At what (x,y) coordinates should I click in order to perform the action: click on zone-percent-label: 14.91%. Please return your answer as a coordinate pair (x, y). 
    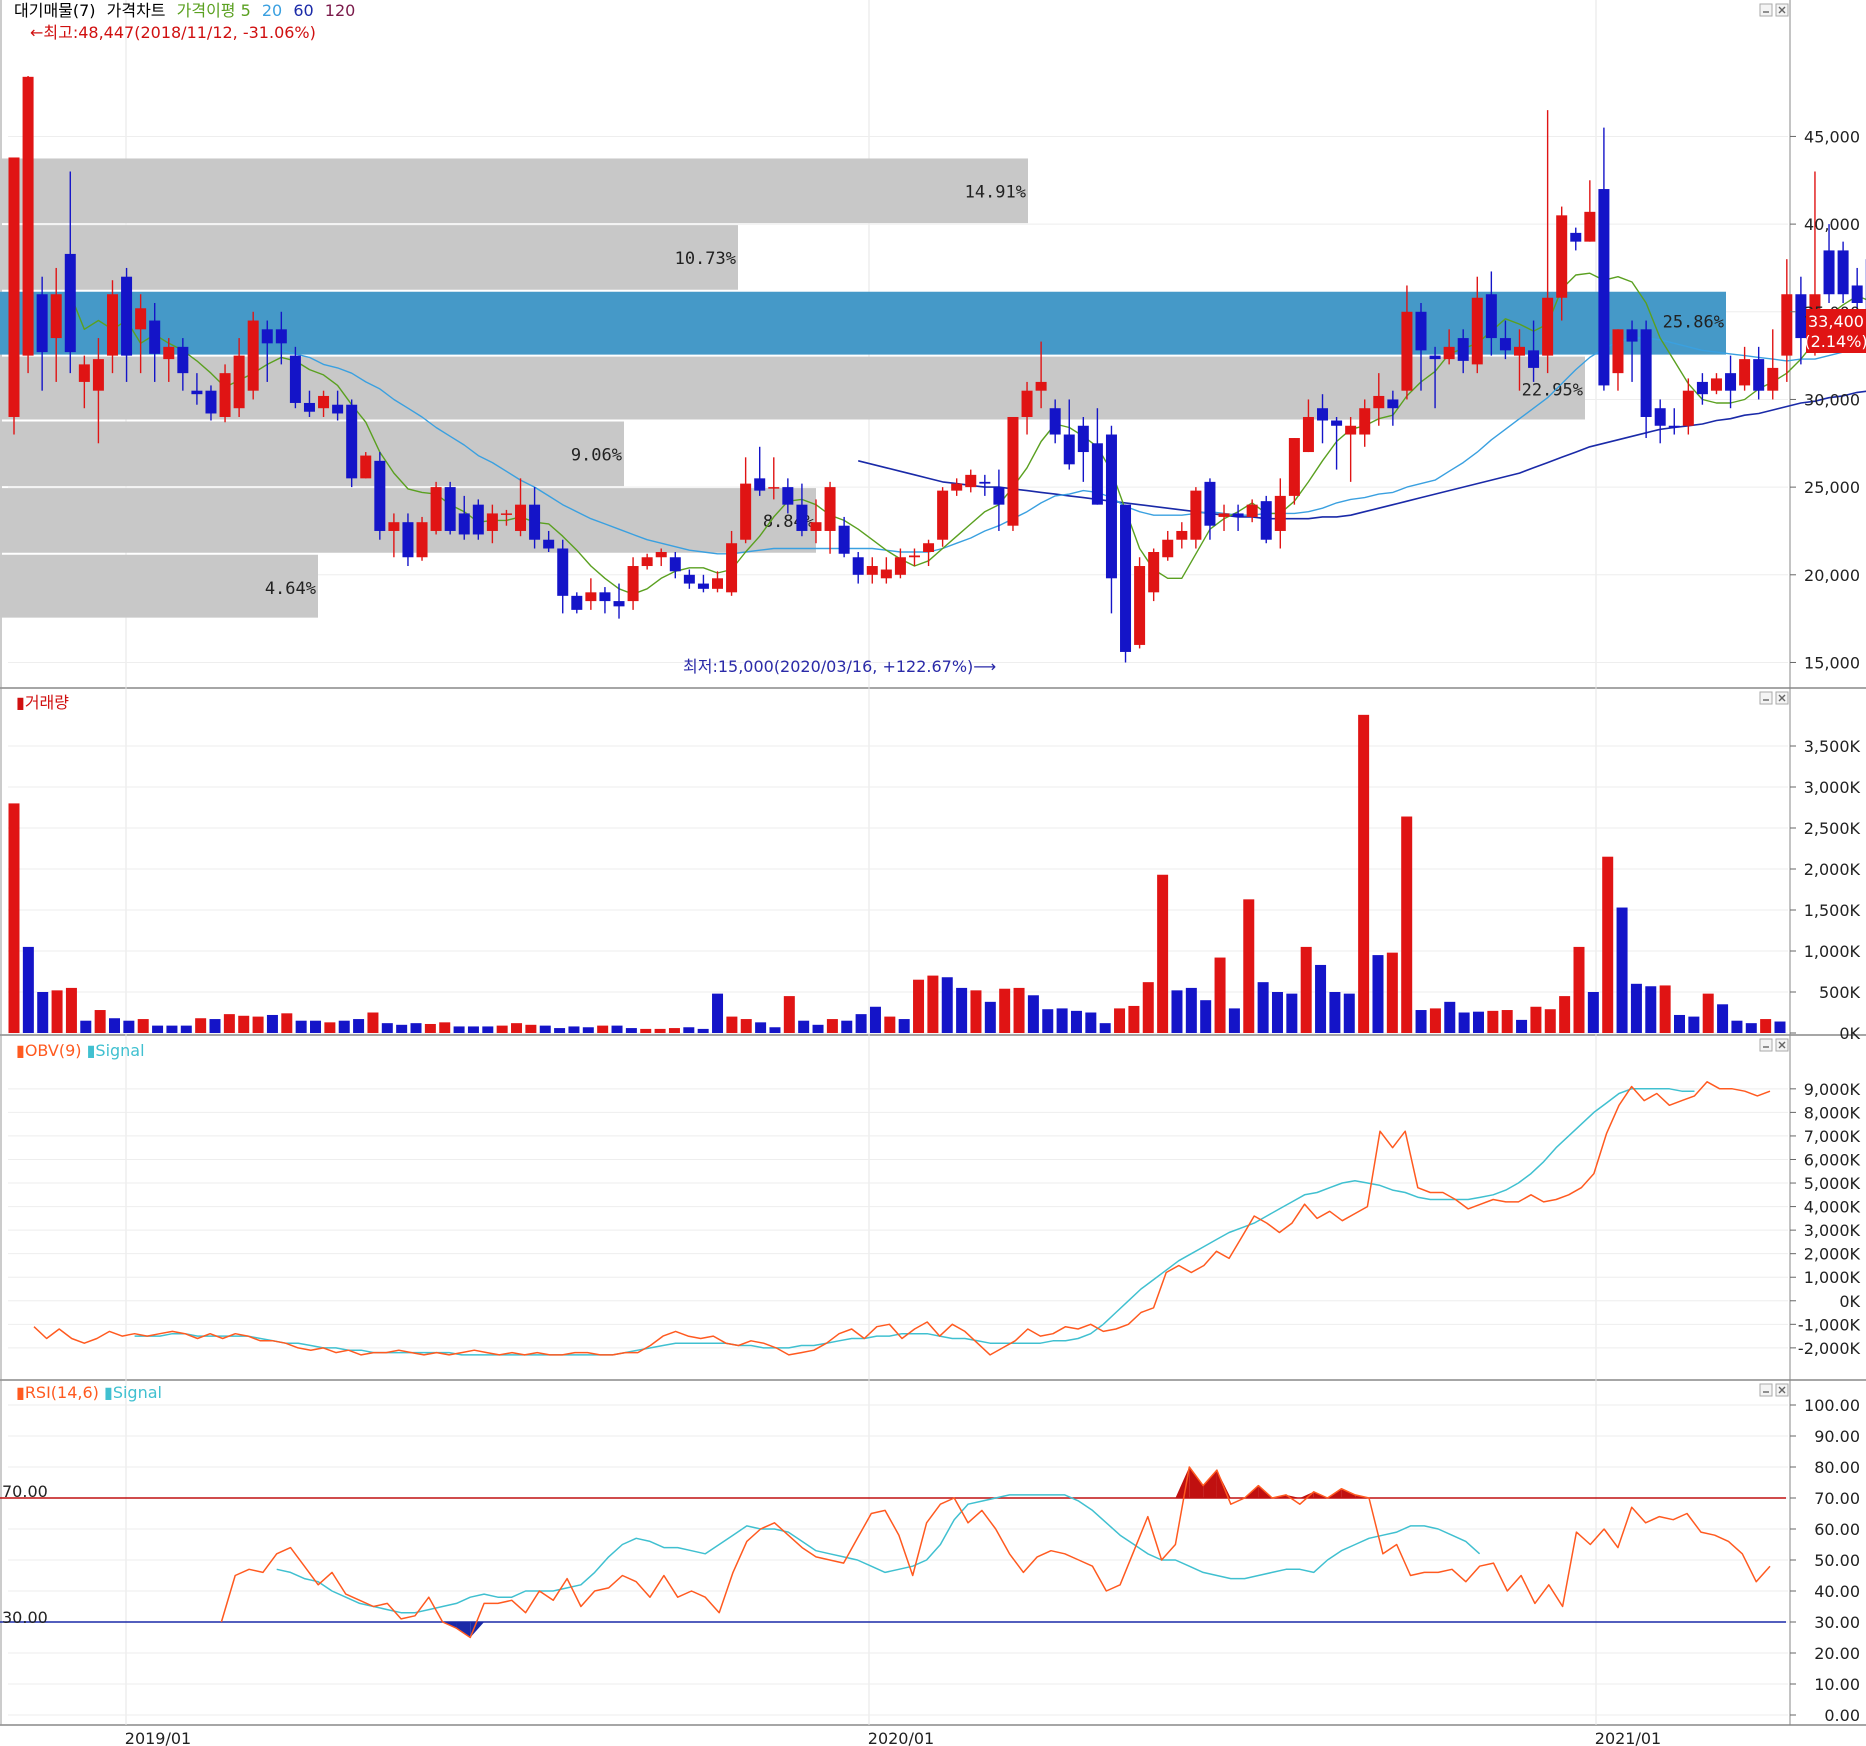
    Looking at the image, I should click on (995, 192).